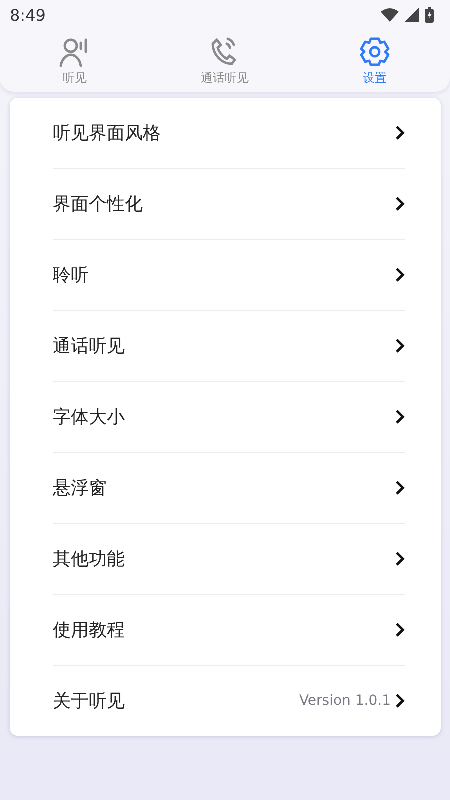 This screenshot has width=450, height=800. I want to click on signal-icon, so click(412, 15).